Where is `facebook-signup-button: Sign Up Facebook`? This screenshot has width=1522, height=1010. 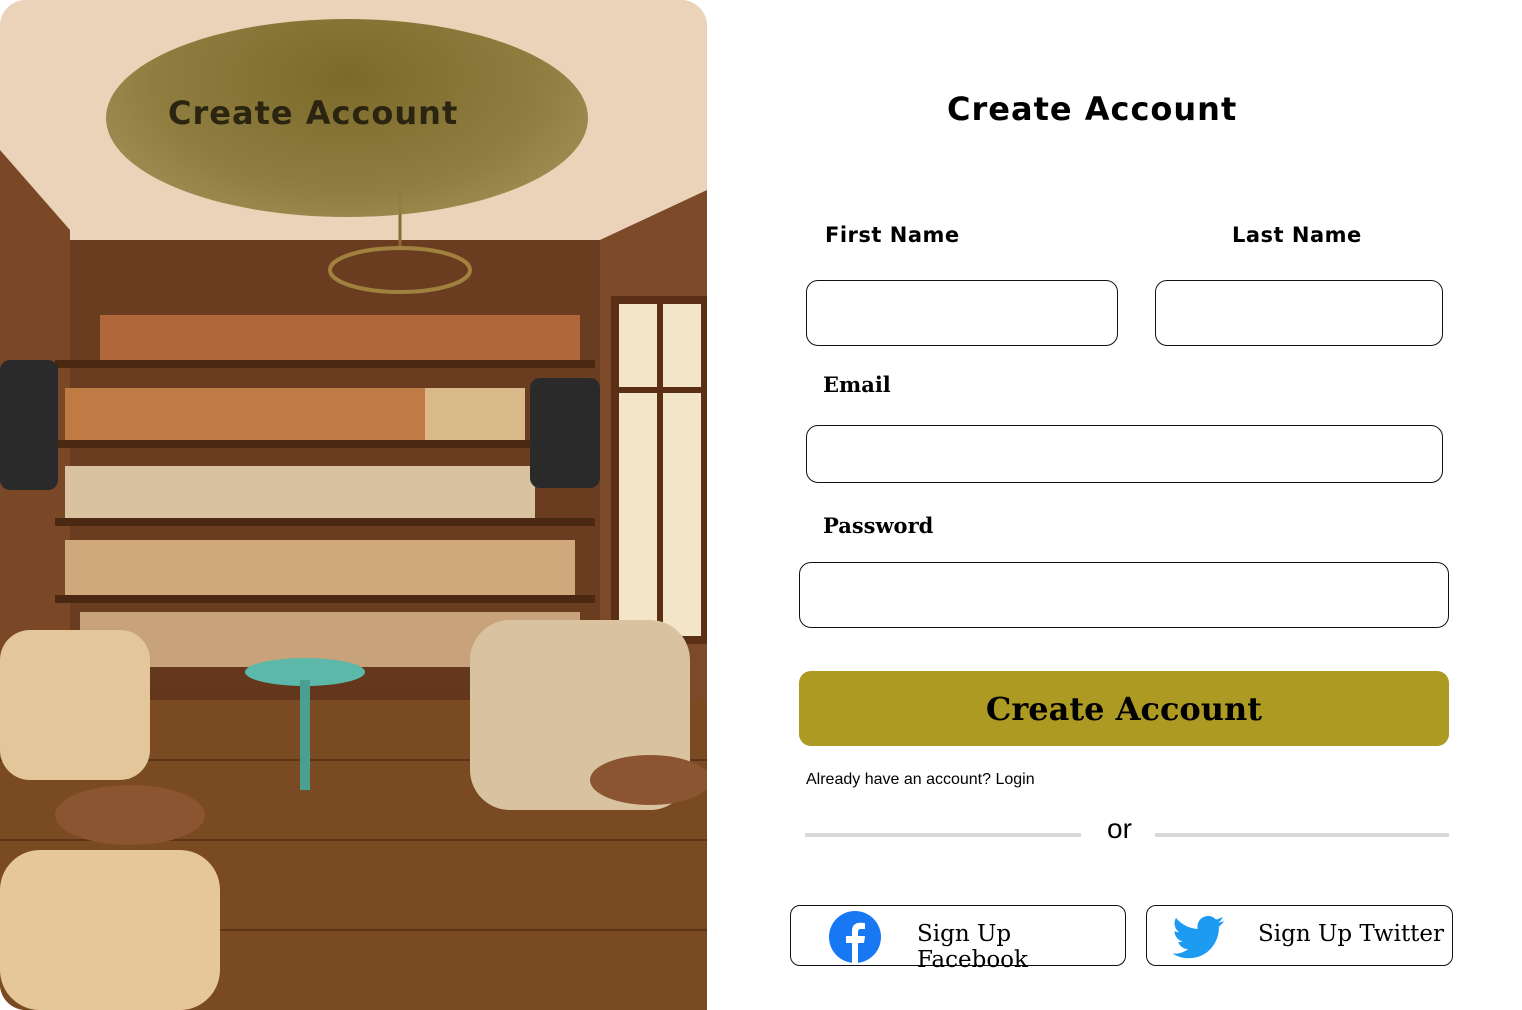
facebook-signup-button: Sign Up Facebook is located at coordinates (958, 939).